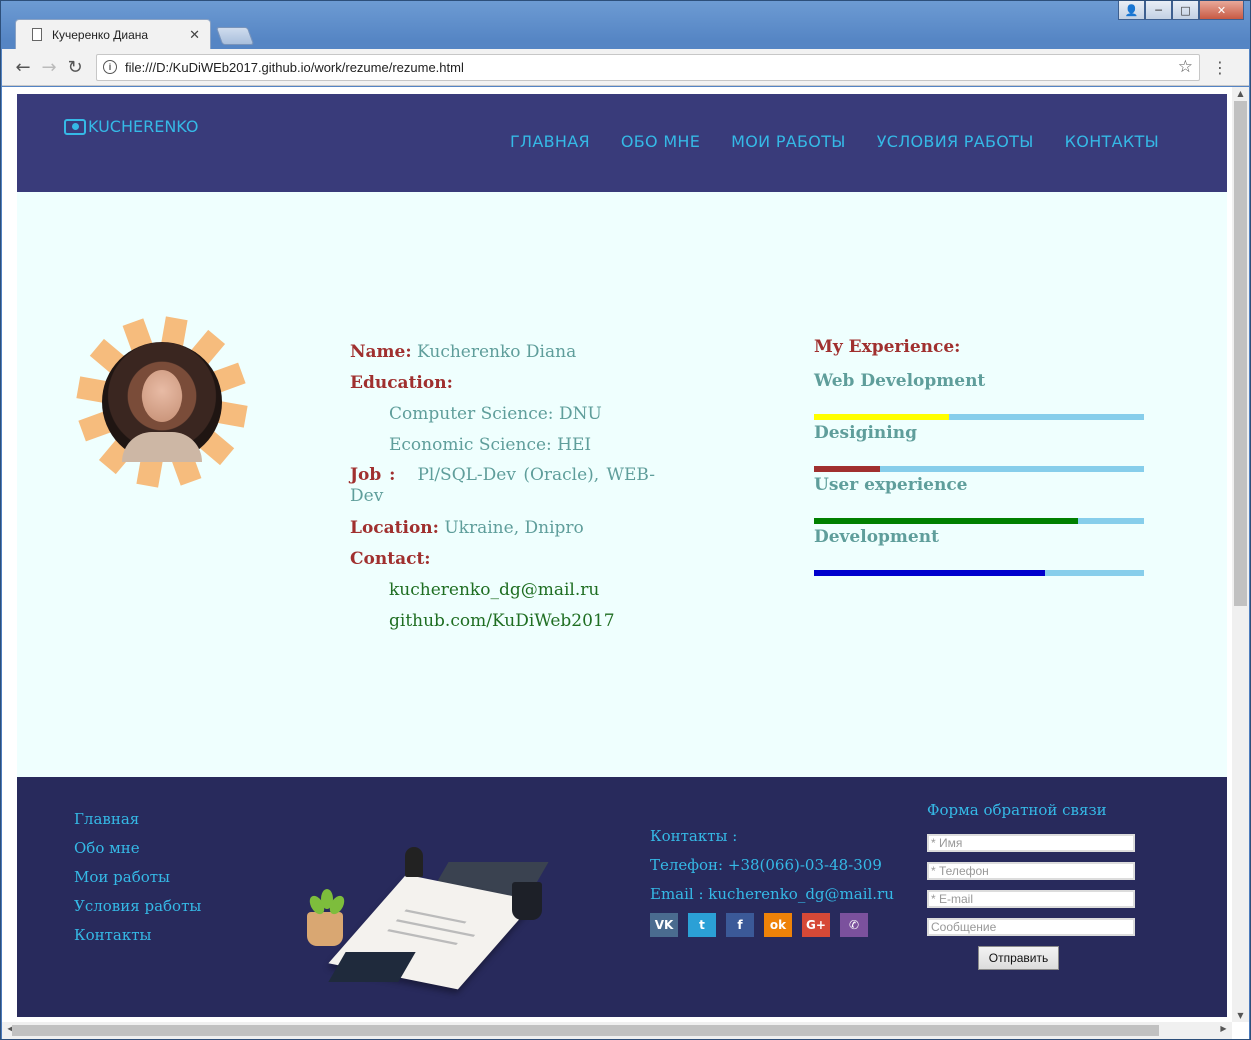  What do you see at coordinates (1112, 141) in the screenshot?
I see `nav-contacts: КОНТАКТЫ` at bounding box center [1112, 141].